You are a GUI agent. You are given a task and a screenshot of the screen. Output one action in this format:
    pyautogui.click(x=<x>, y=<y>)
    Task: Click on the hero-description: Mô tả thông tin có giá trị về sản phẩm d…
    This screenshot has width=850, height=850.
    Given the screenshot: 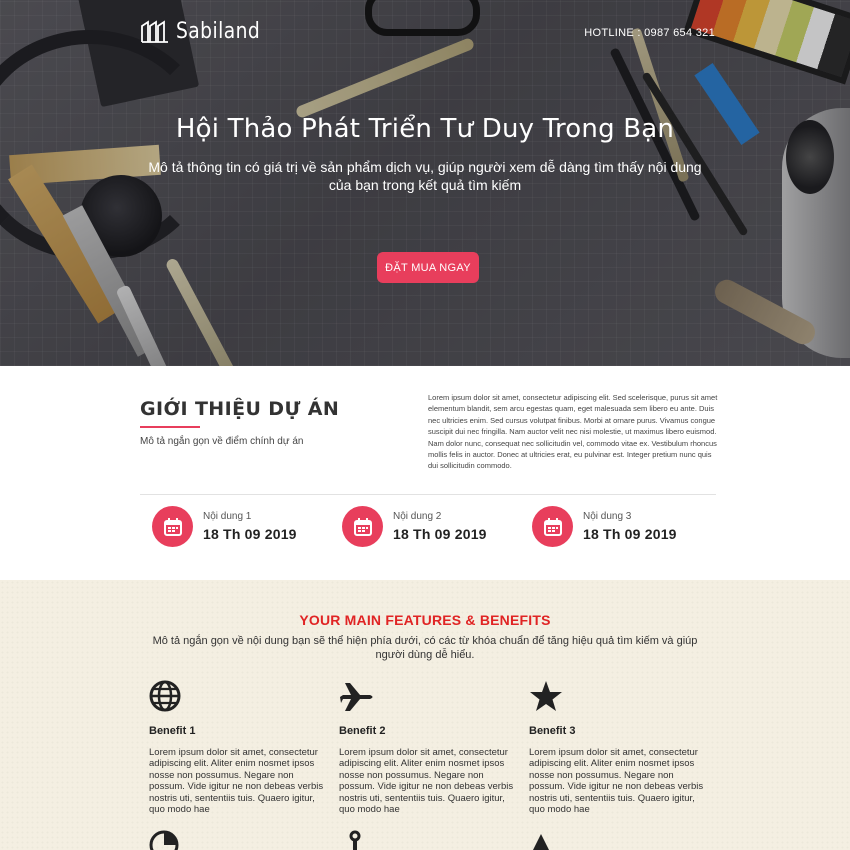 What is the action you would take?
    pyautogui.click(x=425, y=176)
    